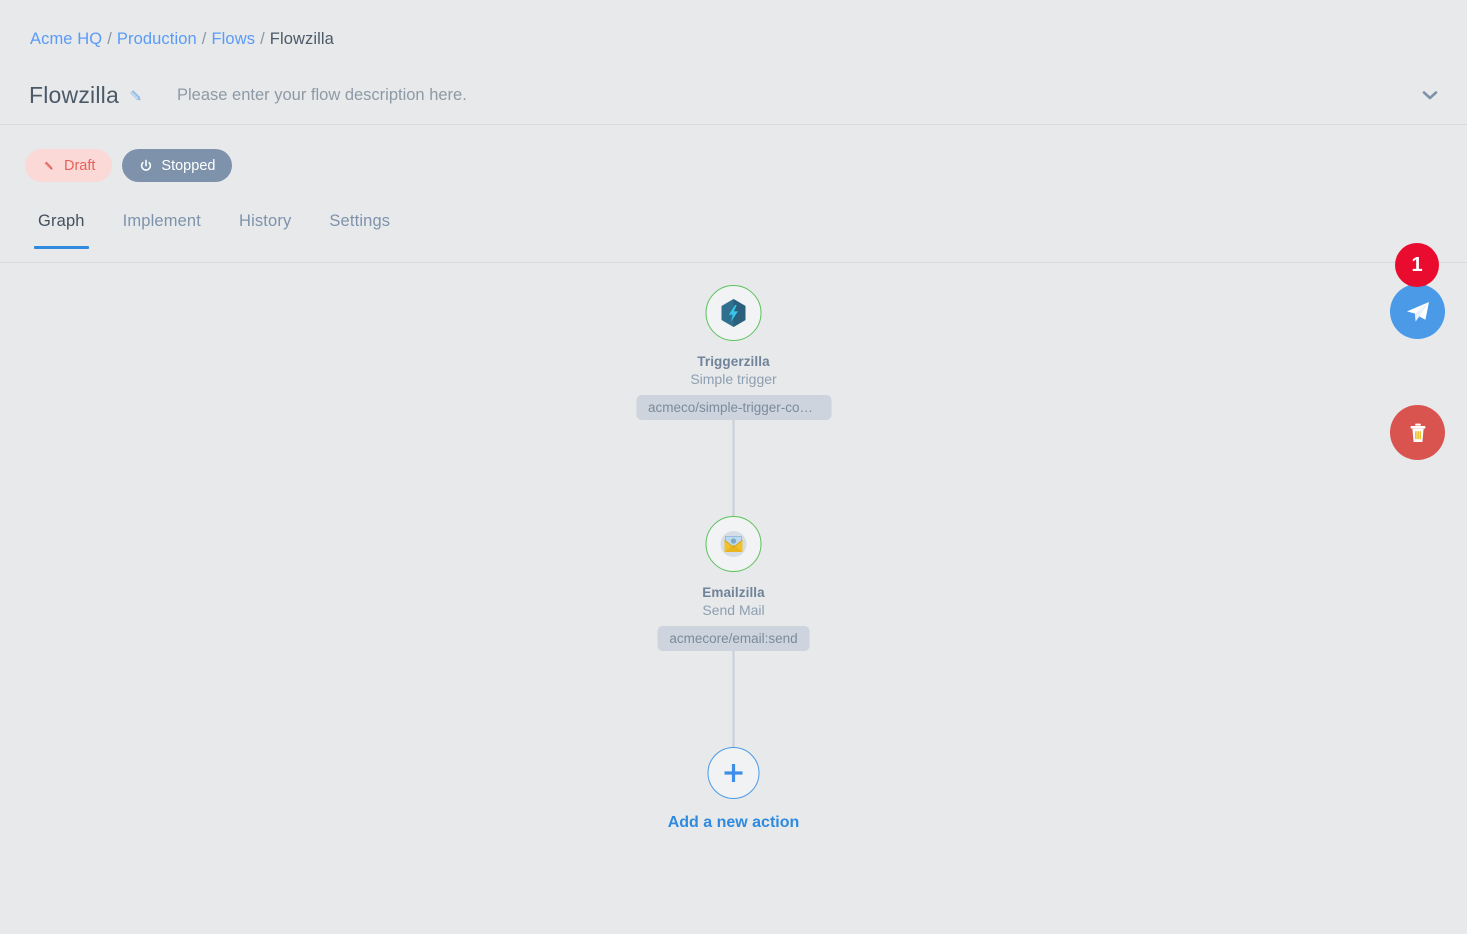 The width and height of the screenshot is (1467, 934). I want to click on trash-icon, so click(1418, 433).